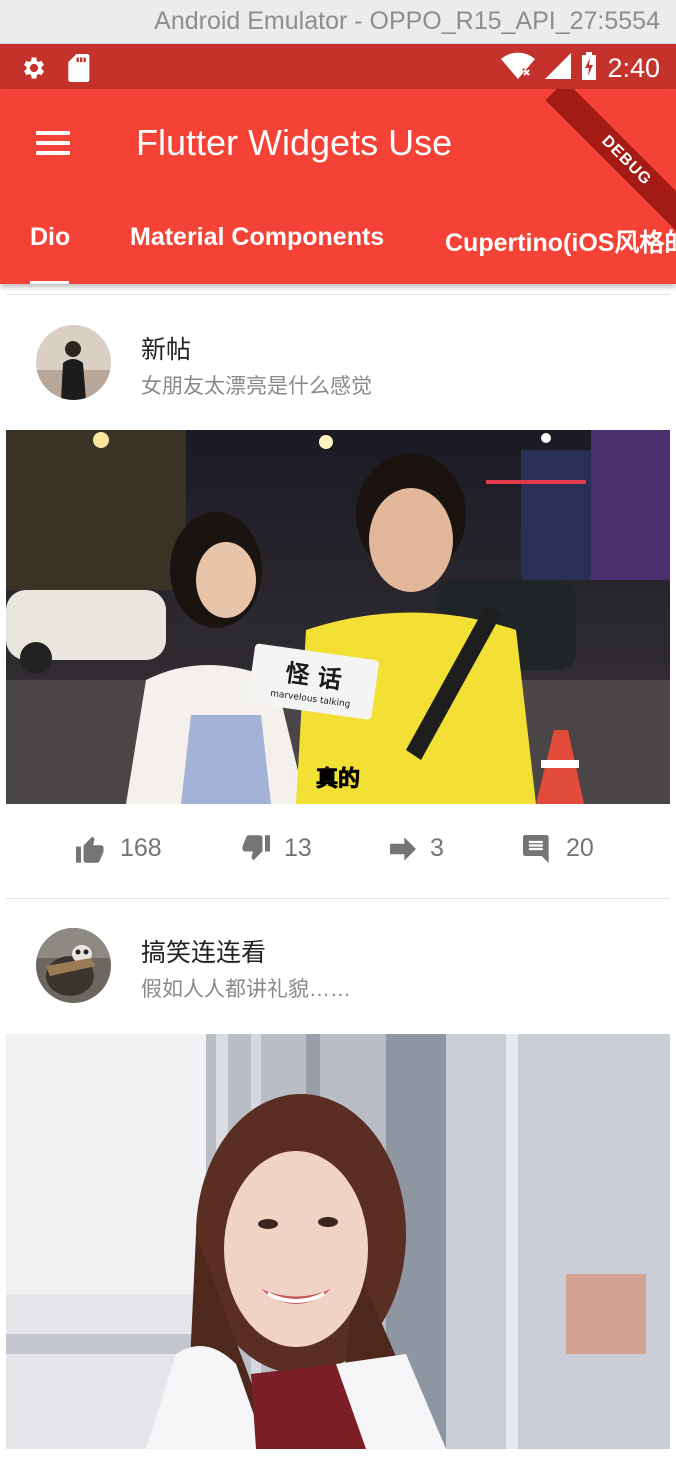 The height and width of the screenshot is (1472, 676). What do you see at coordinates (338, 359) in the screenshot?
I see `post-header: 新帖 女朋友太漂亮是什么感觉` at bounding box center [338, 359].